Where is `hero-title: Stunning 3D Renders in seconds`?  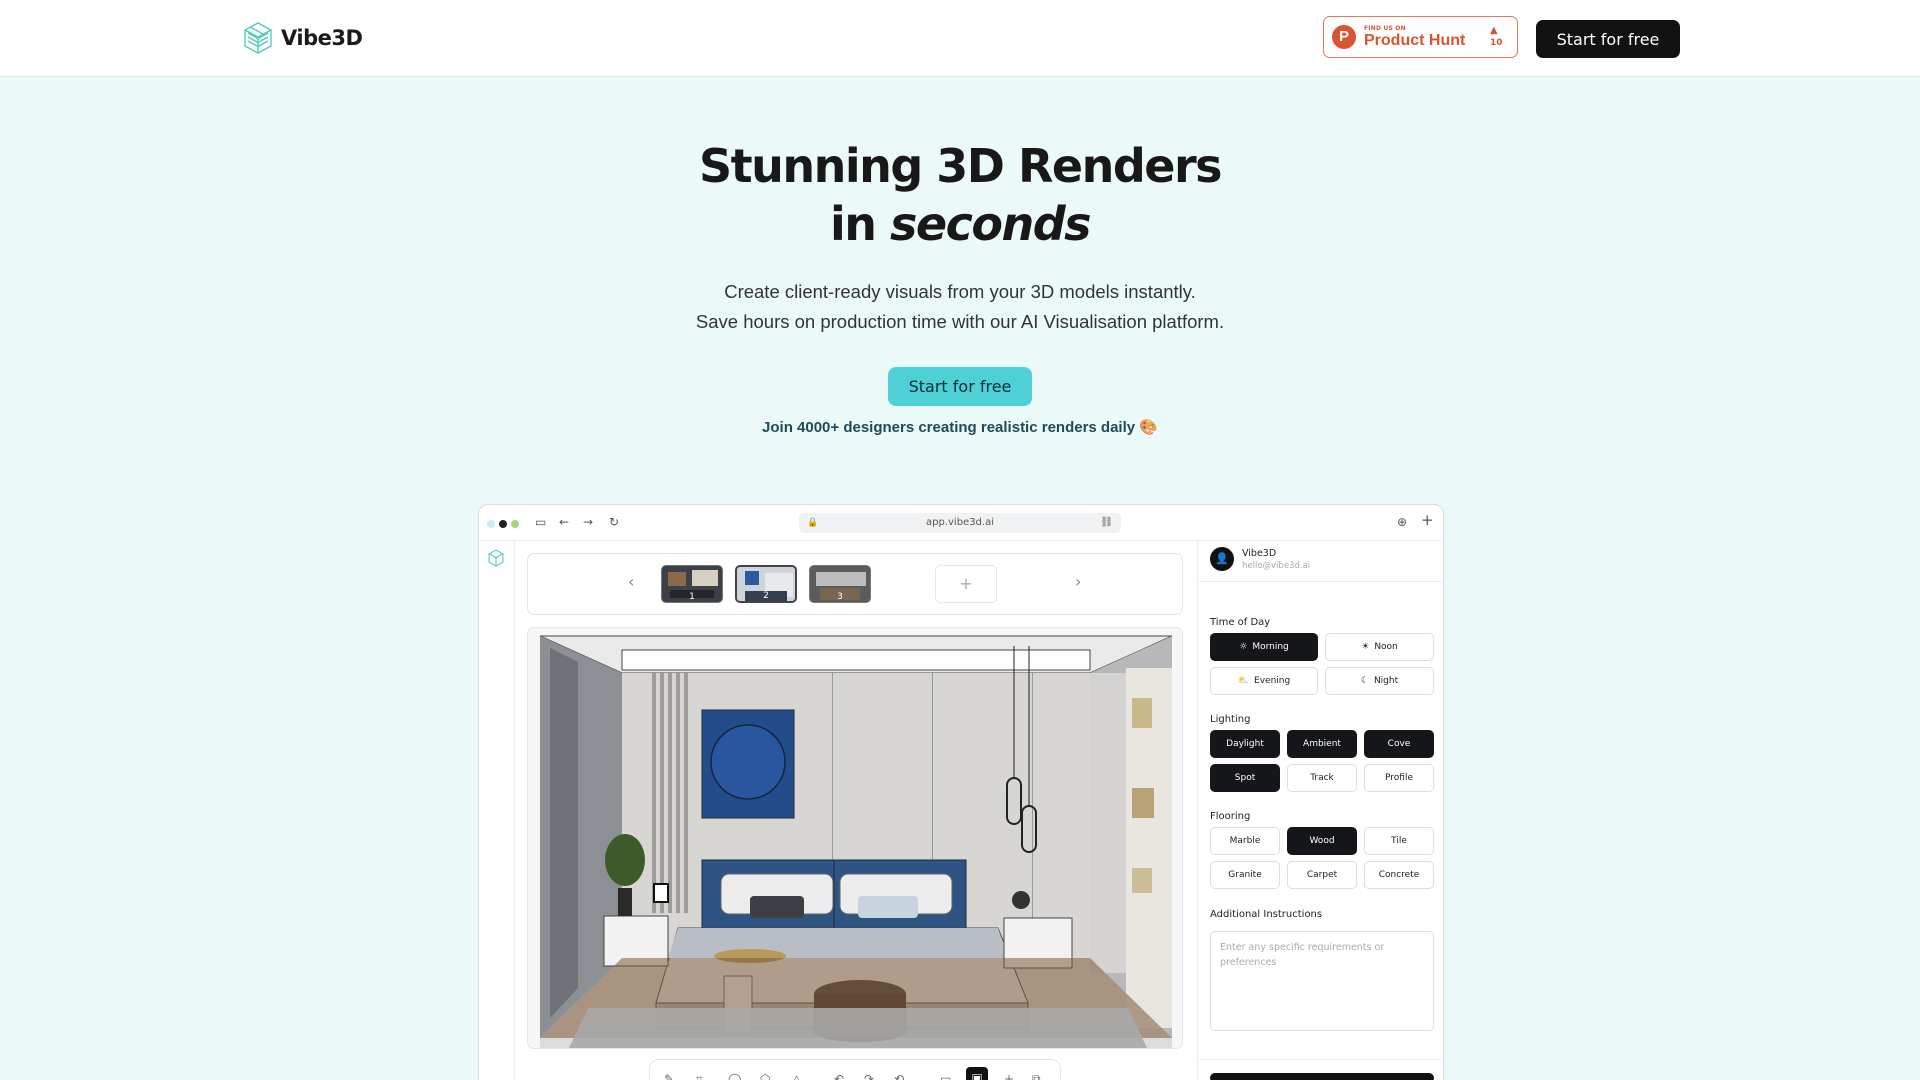
hero-title: Stunning 3D Renders in seconds is located at coordinates (960, 195).